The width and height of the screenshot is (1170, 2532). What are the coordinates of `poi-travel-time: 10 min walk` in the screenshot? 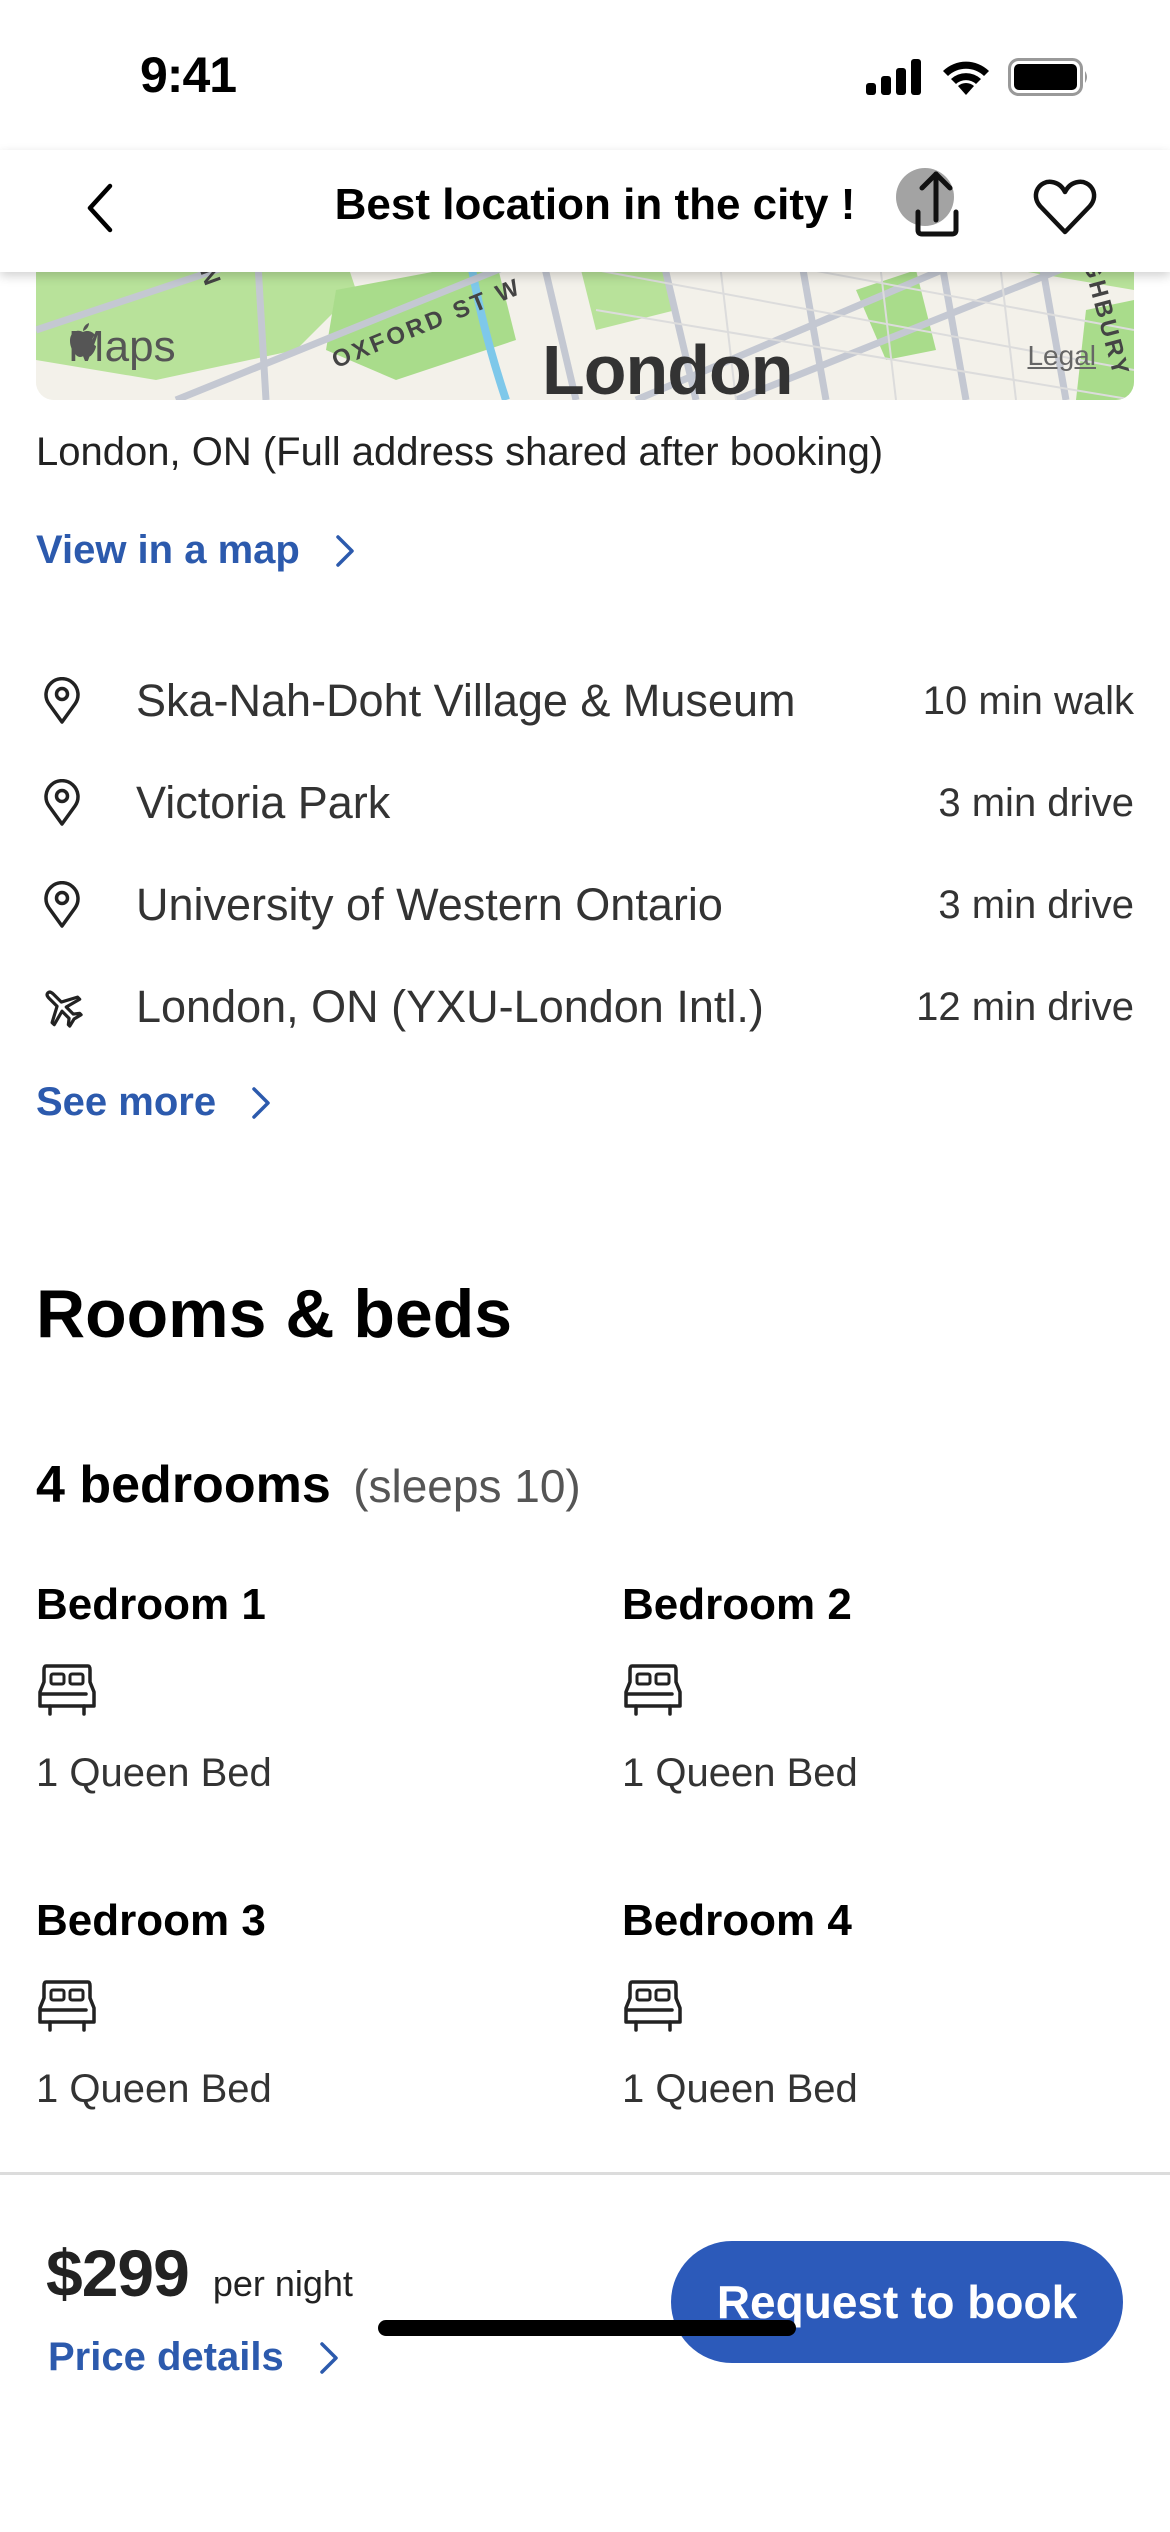 It's located at (1028, 700).